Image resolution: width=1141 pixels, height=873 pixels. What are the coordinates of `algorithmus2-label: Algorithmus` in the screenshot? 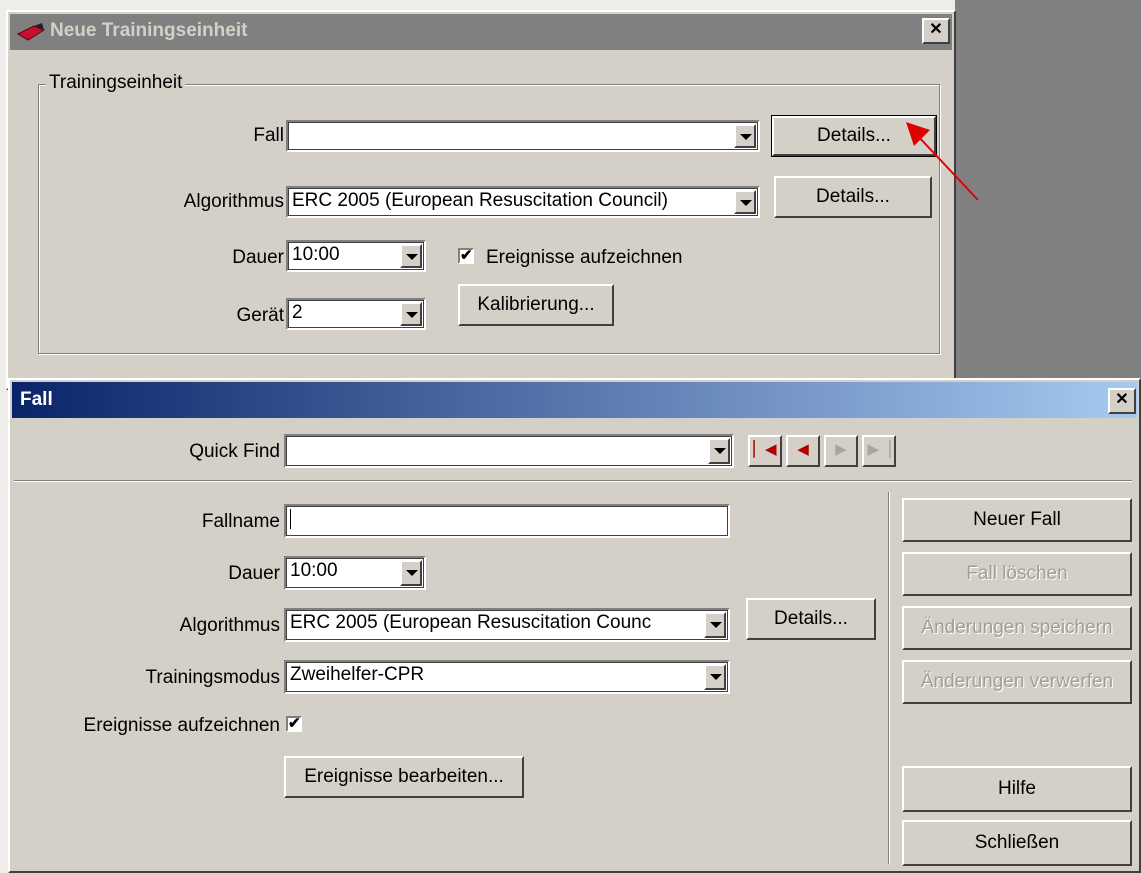 It's located at (229, 625).